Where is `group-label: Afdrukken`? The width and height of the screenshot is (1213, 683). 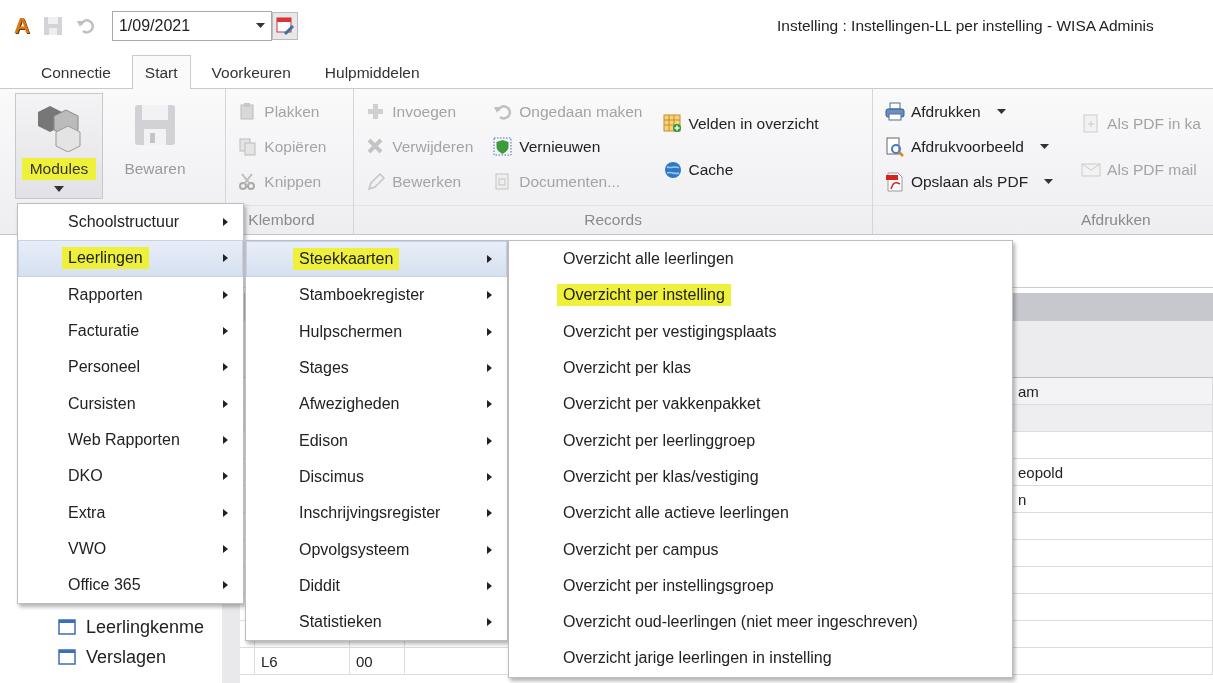 group-label: Afdrukken is located at coordinates (1115, 220).